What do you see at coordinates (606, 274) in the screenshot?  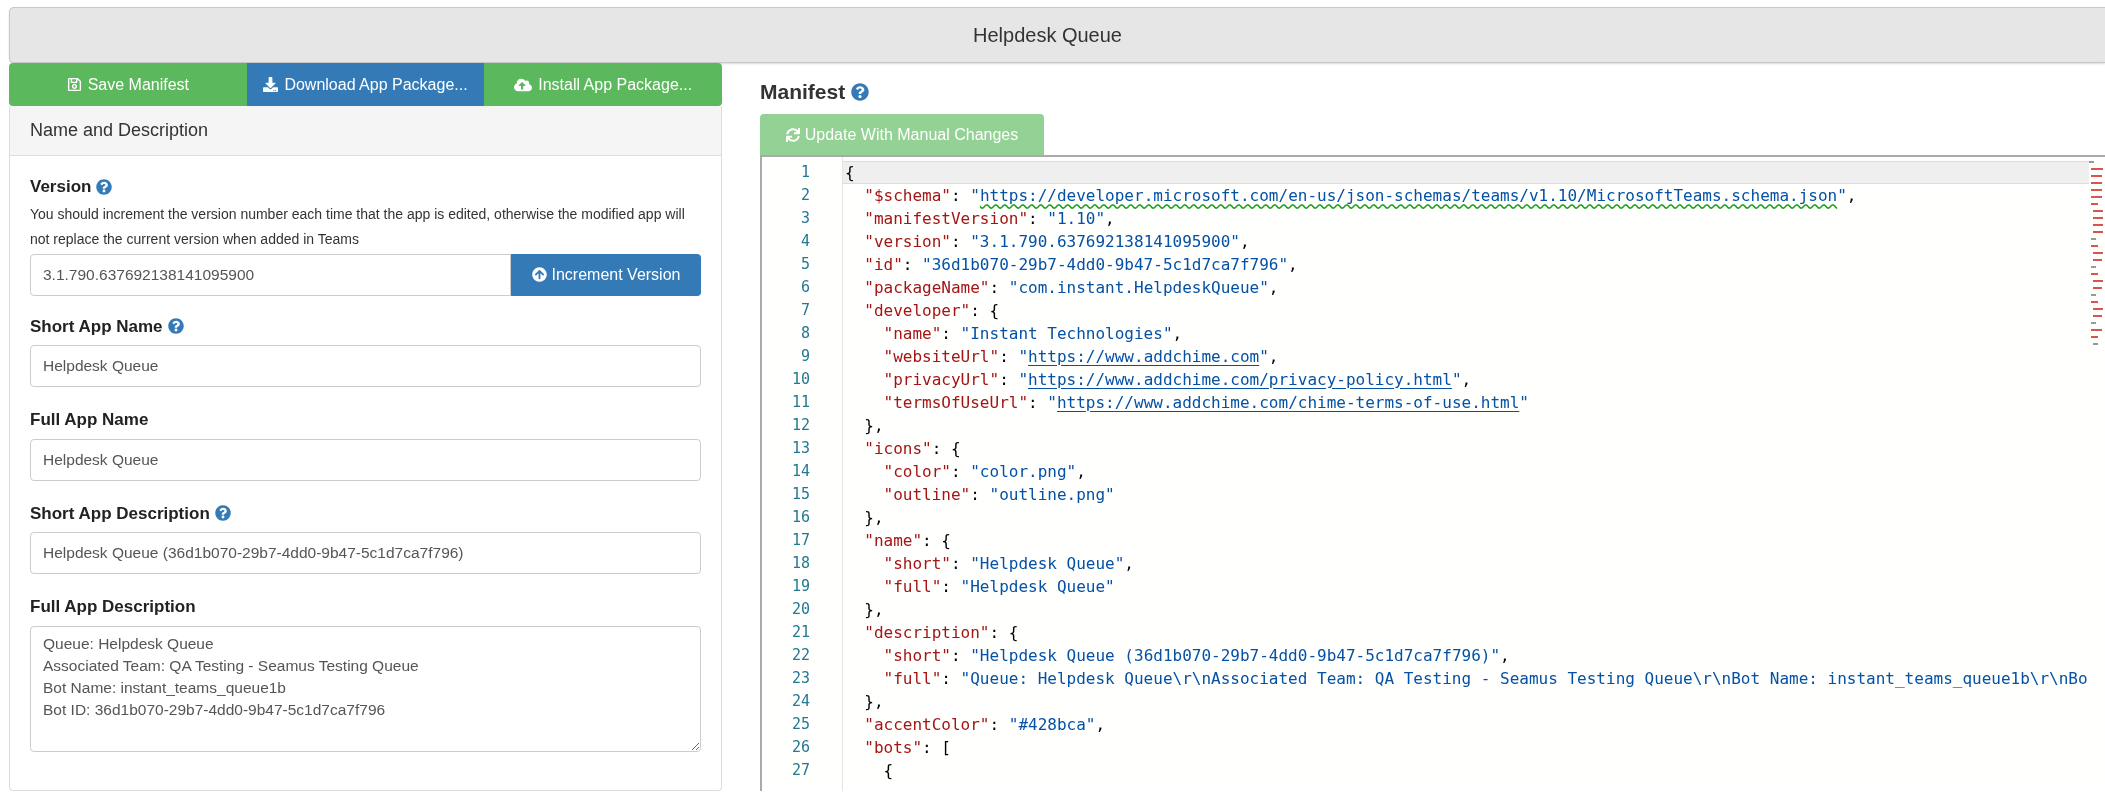 I see `increment-version-button: Increment Version` at bounding box center [606, 274].